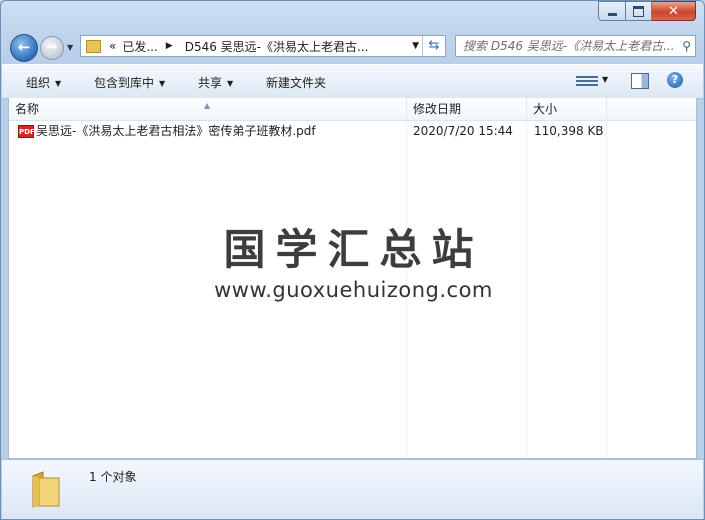 This screenshot has height=520, width=705. Describe the element at coordinates (124, 83) in the screenshot. I see `include-library-label: 包含到库中` at that location.